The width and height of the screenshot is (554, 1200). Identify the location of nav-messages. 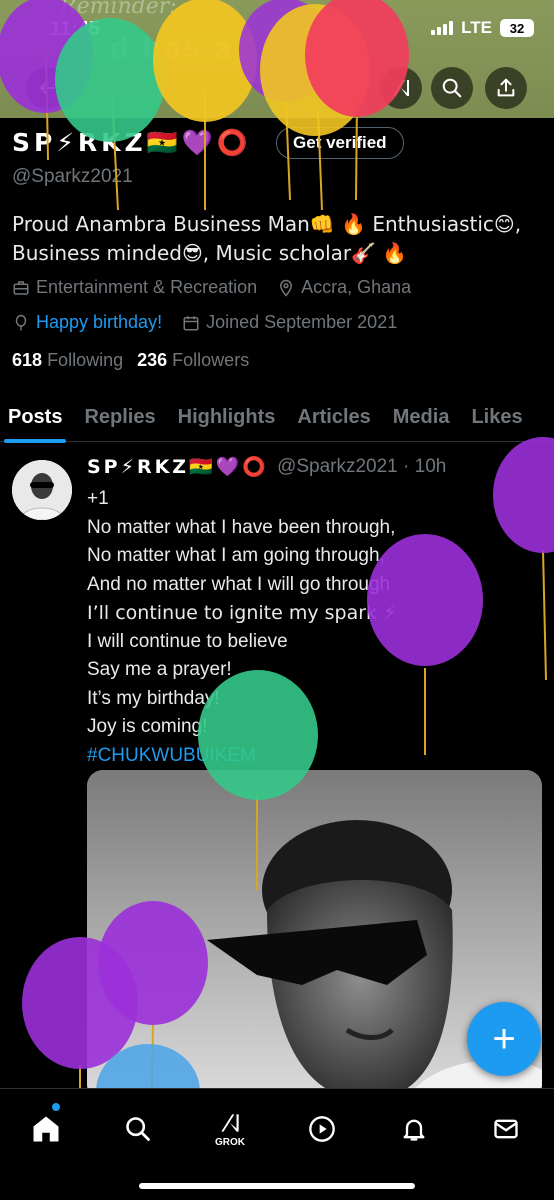
(506, 1129).